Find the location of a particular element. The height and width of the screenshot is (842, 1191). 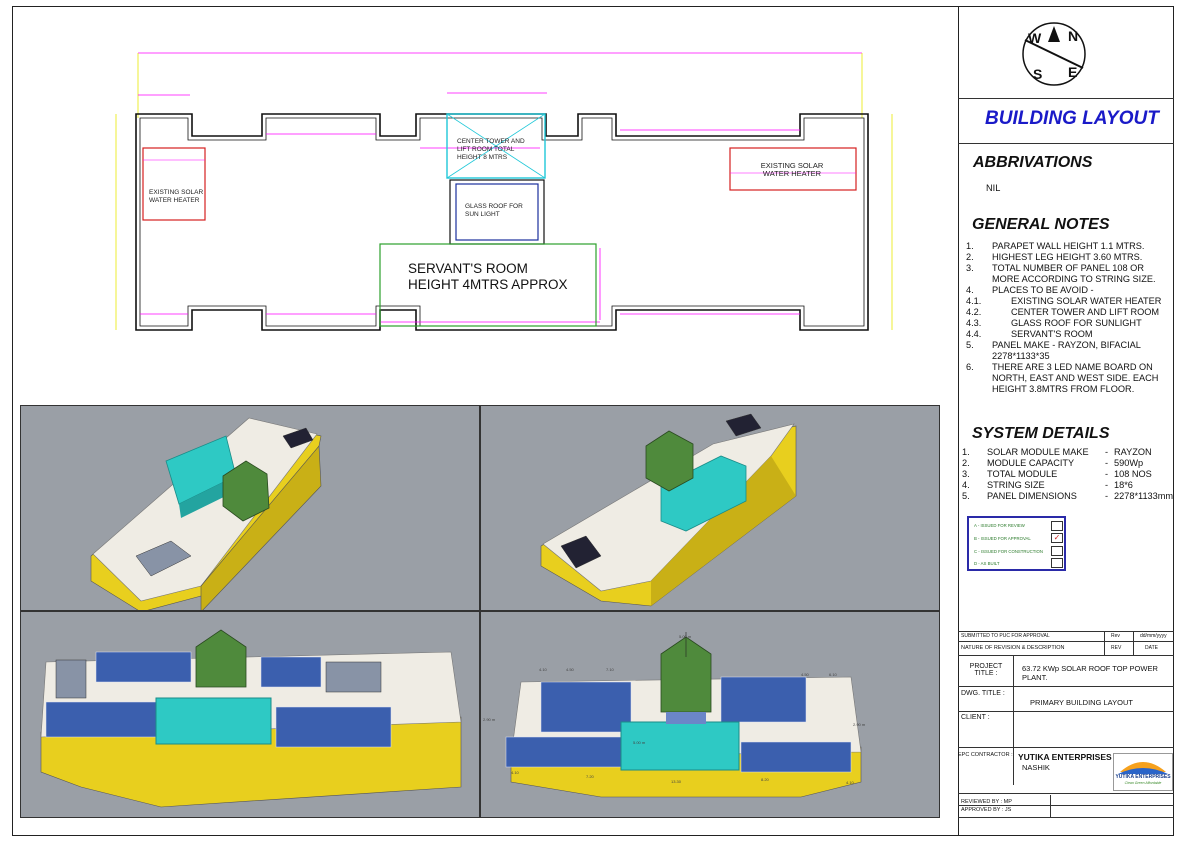

status-label-b: B - ISSUED FOR APPROVAL is located at coordinates (1002, 538).